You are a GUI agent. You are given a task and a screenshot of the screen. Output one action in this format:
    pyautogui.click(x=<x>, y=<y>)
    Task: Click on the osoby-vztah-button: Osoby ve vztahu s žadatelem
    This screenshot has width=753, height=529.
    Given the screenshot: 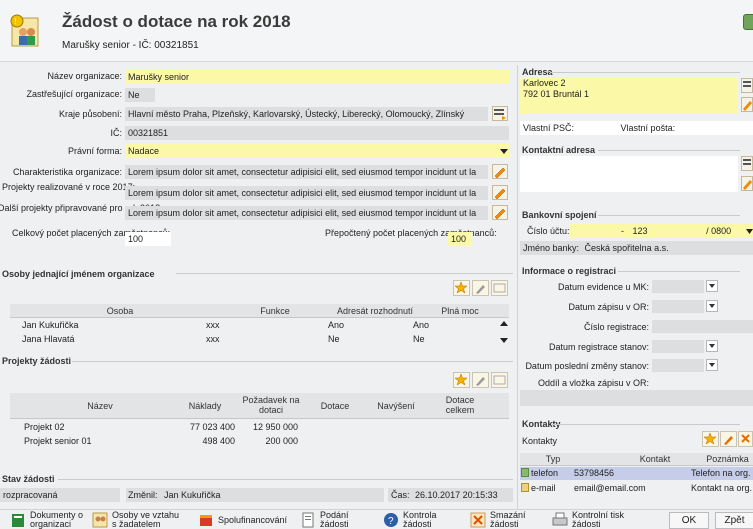 What is the action you would take?
    pyautogui.click(x=142, y=520)
    